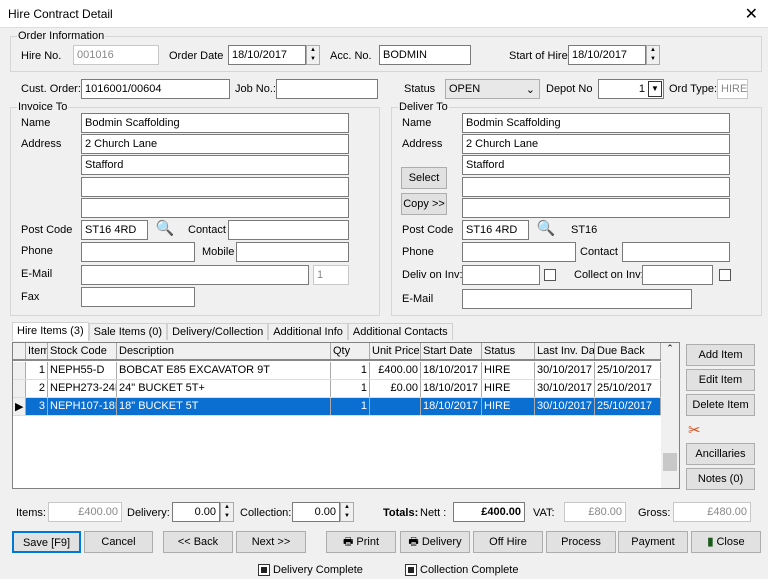 The width and height of the screenshot is (768, 579). What do you see at coordinates (116, 55) in the screenshot?
I see `hire-no-field: 001016` at bounding box center [116, 55].